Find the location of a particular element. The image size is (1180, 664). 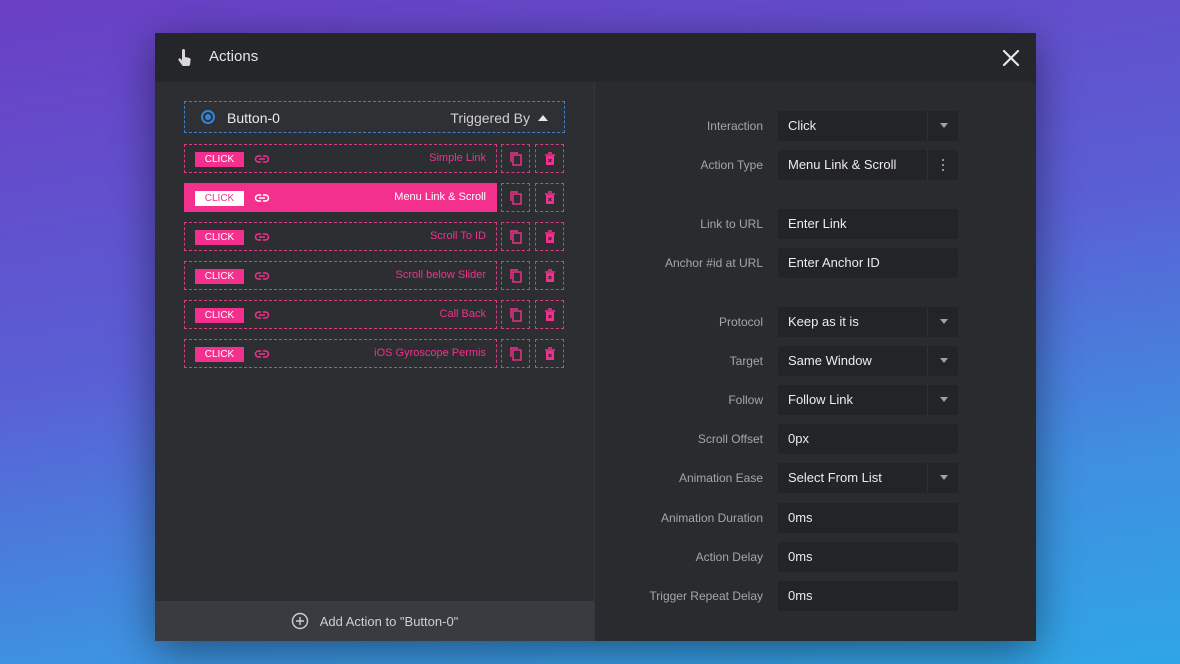

settings-field: Animation Ease Select From List is located at coordinates (816, 478).